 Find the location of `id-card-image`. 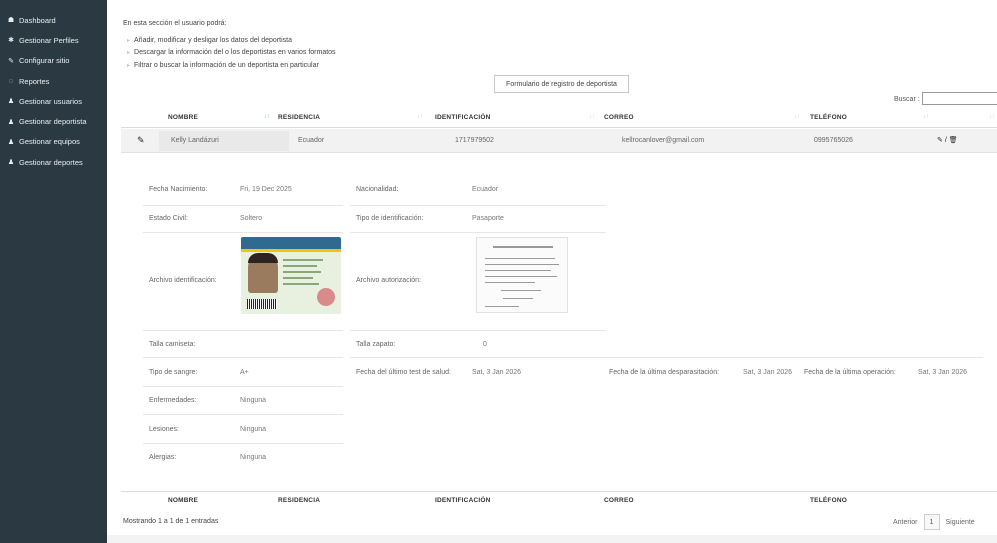

id-card-image is located at coordinates (291, 275).